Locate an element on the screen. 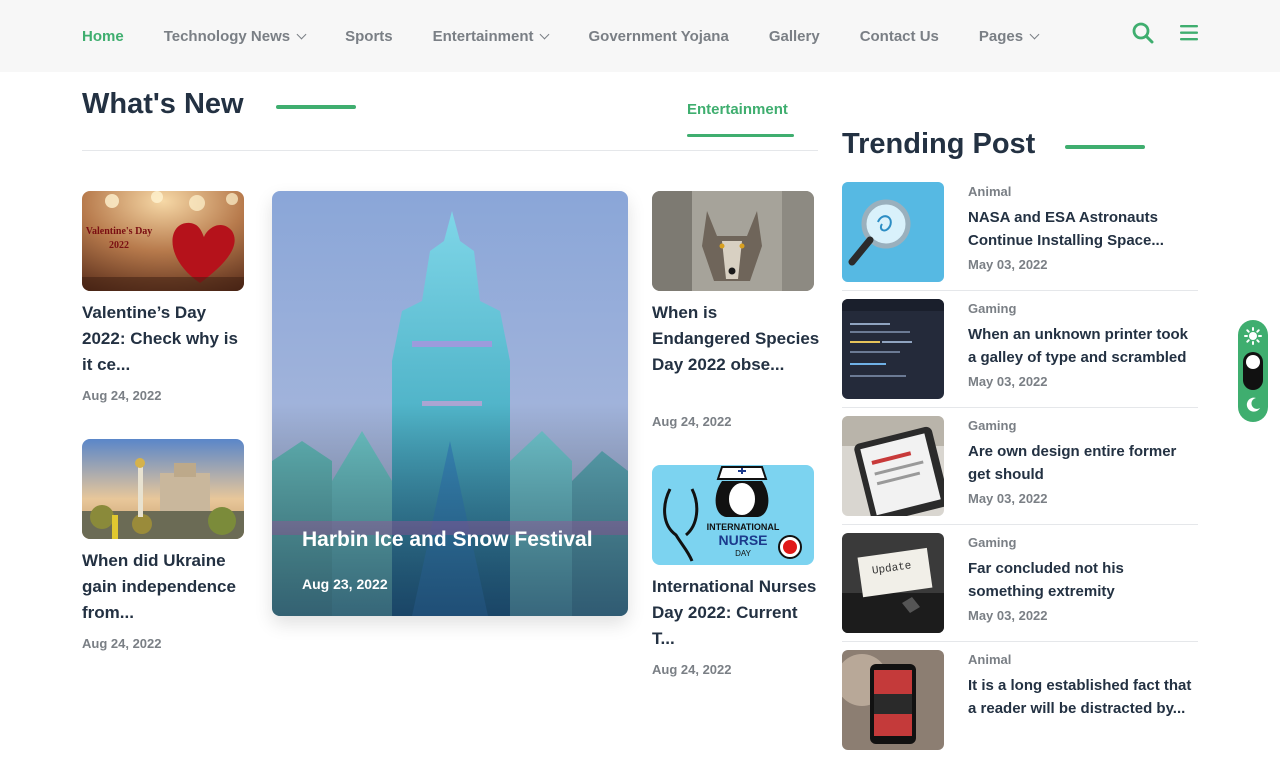 Image resolution: width=1280 pixels, height=767 pixels. toggle-knob is located at coordinates (1253, 362).